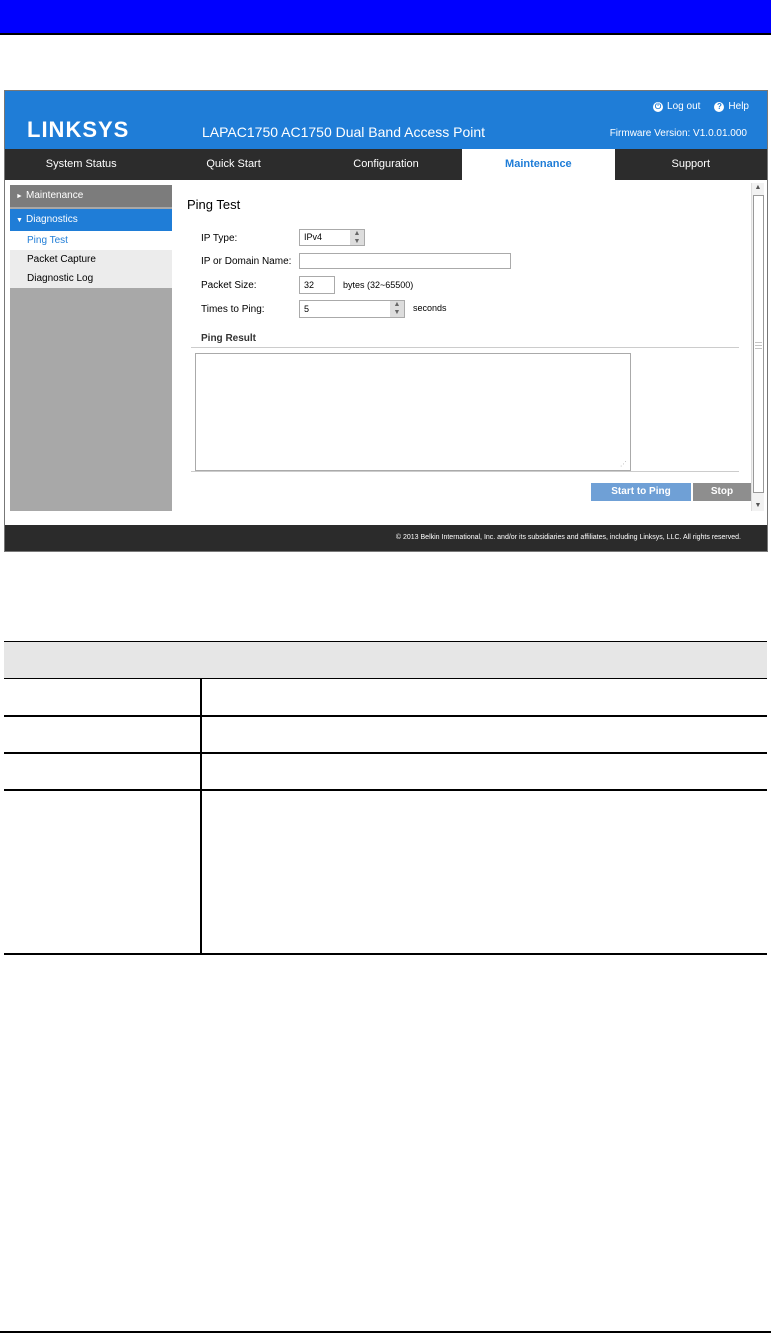 The height and width of the screenshot is (1336, 771). What do you see at coordinates (317, 285) in the screenshot?
I see `packet-size-input: 32` at bounding box center [317, 285].